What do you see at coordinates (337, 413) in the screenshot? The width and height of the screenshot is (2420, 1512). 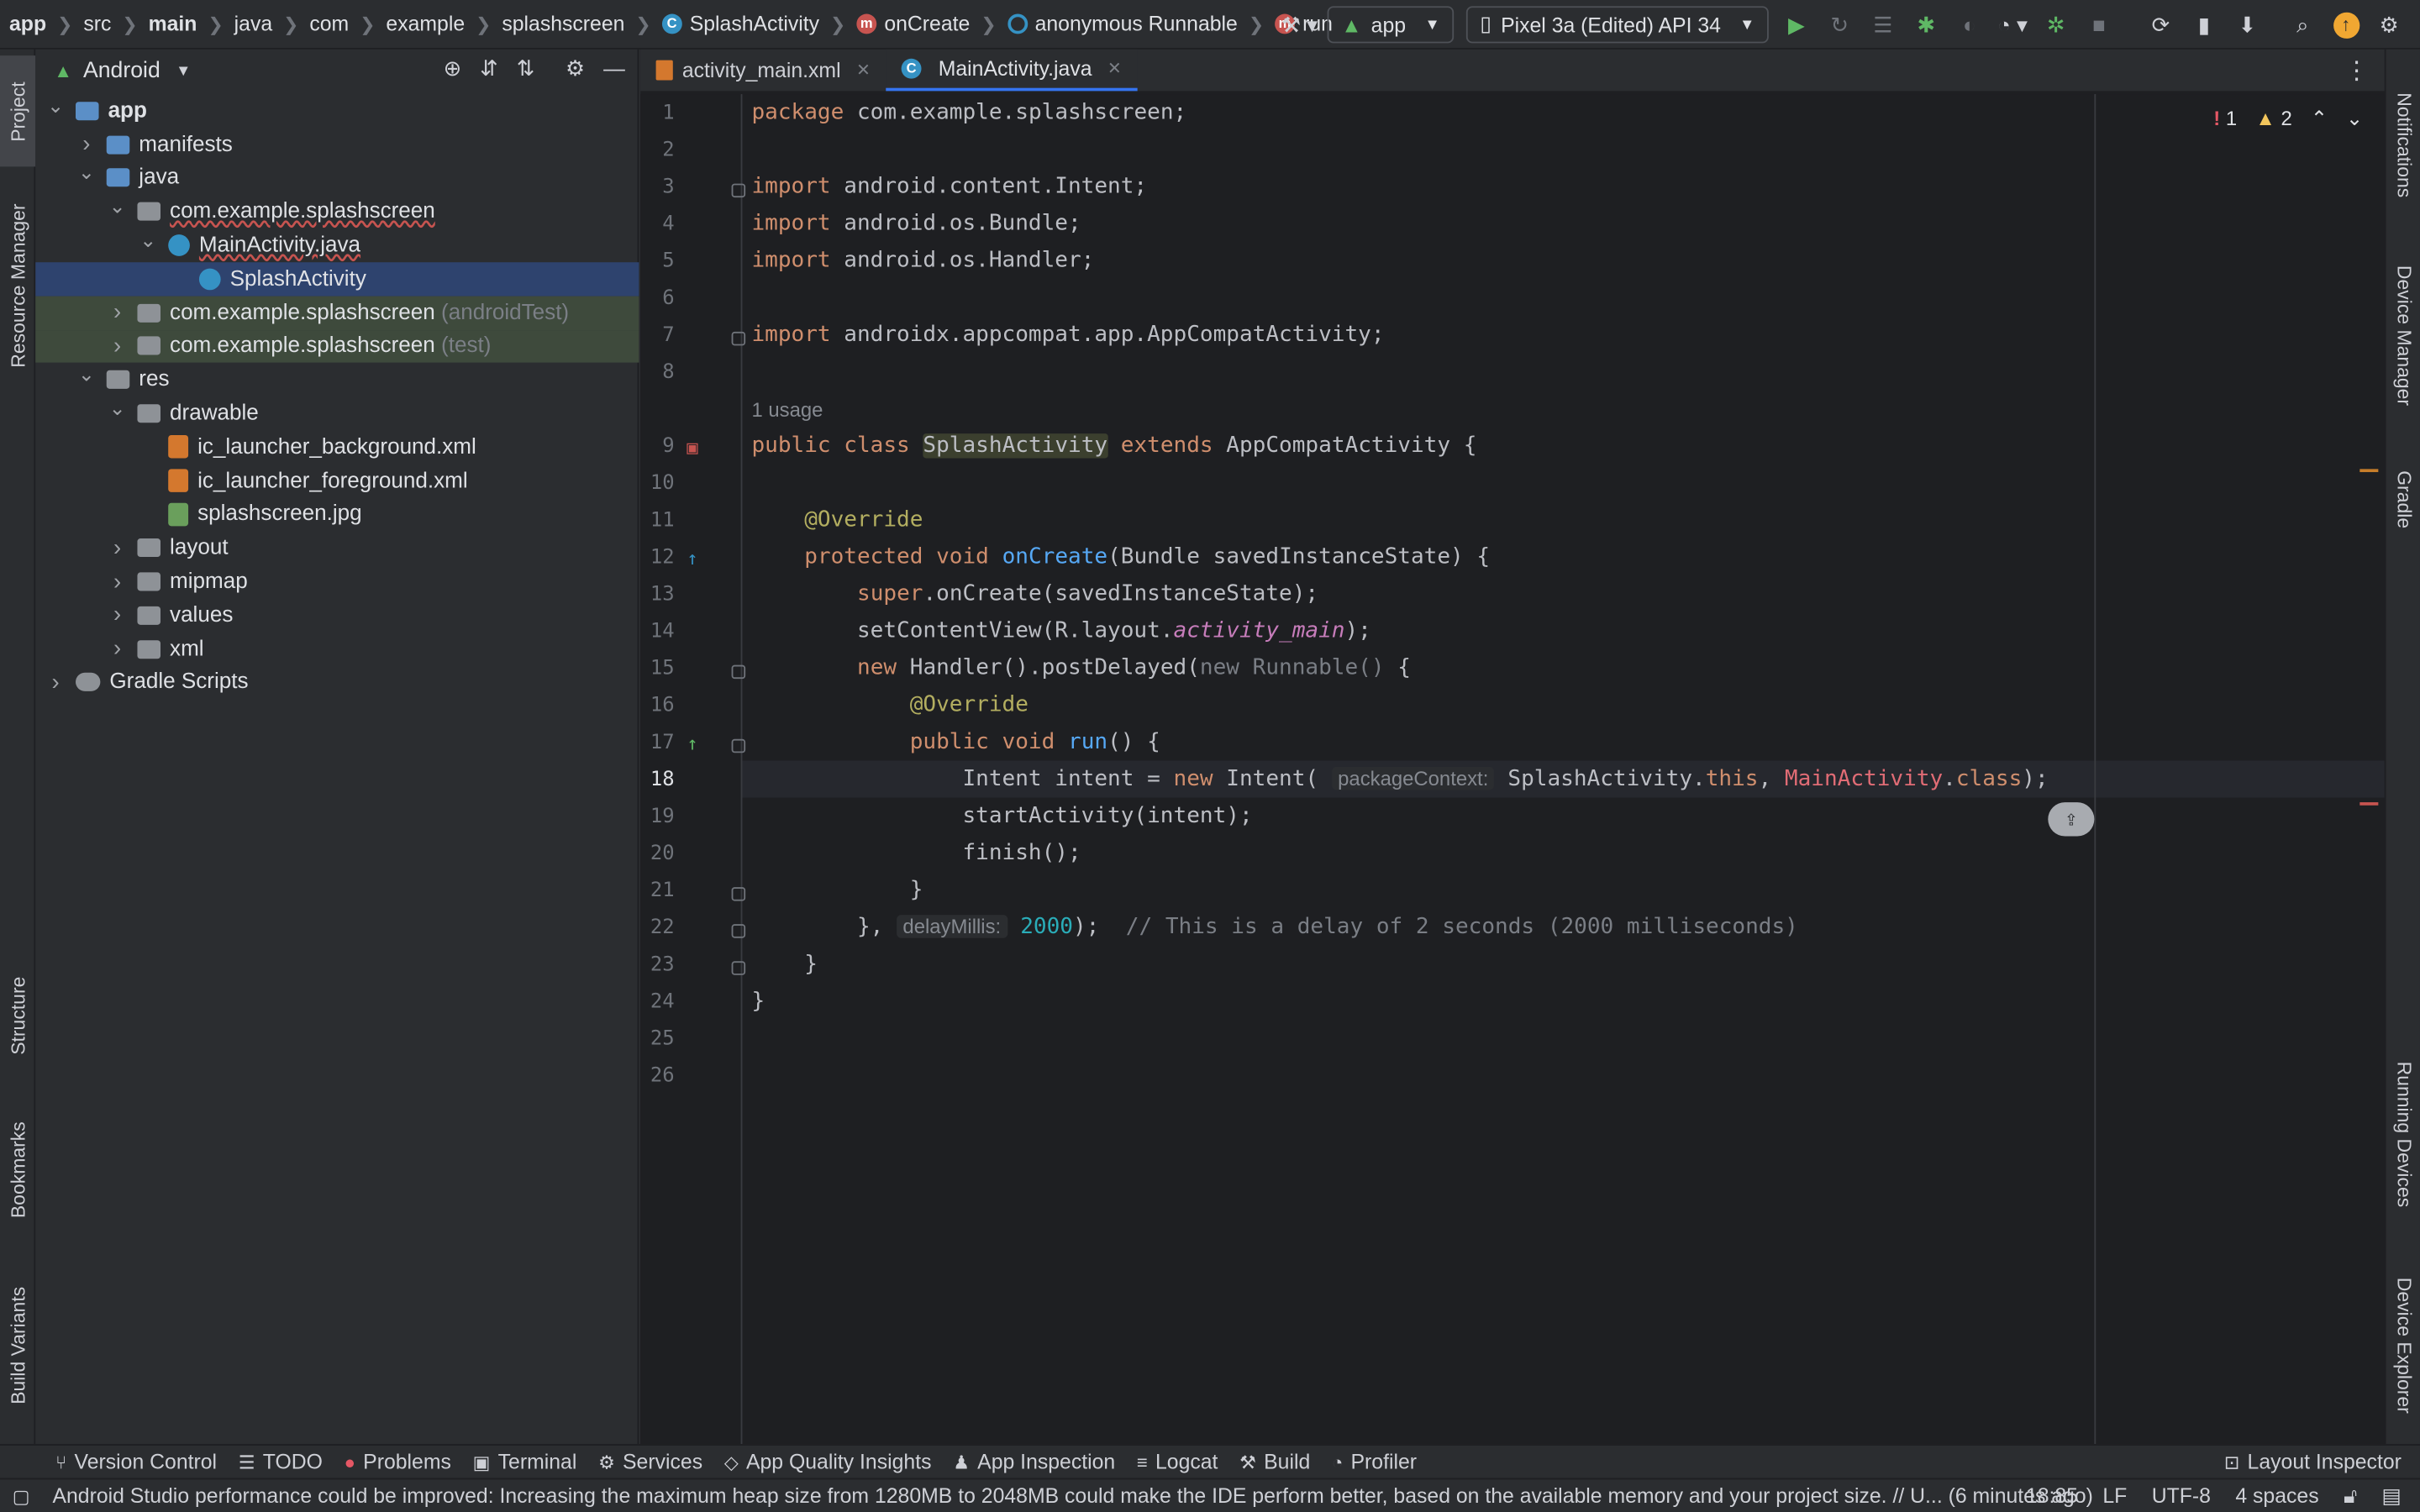 I see `tree-item: ⌄ drawable` at bounding box center [337, 413].